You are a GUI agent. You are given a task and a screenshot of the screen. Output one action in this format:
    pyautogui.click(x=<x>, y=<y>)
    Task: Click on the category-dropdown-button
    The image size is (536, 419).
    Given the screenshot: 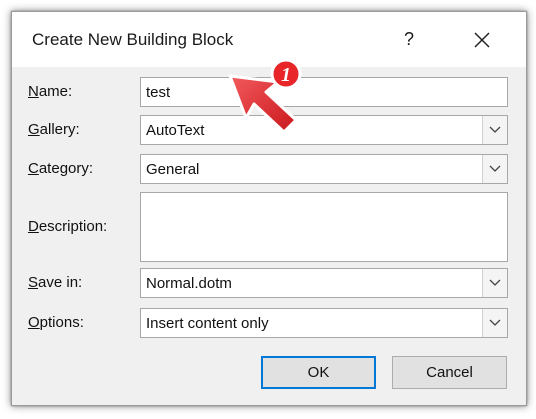 What is the action you would take?
    pyautogui.click(x=494, y=169)
    